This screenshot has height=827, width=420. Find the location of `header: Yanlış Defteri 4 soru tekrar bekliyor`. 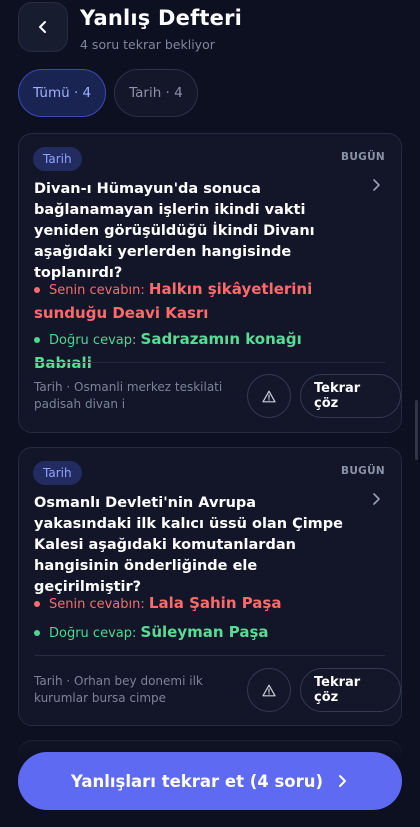

header: Yanlış Defteri 4 soru tekrar bekliyor is located at coordinates (219, 27).